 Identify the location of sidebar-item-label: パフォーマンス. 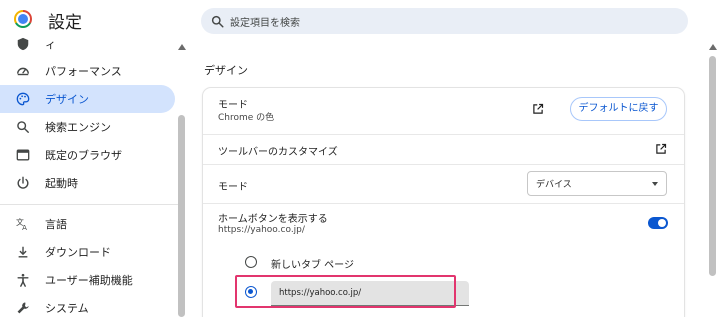
(83, 71).